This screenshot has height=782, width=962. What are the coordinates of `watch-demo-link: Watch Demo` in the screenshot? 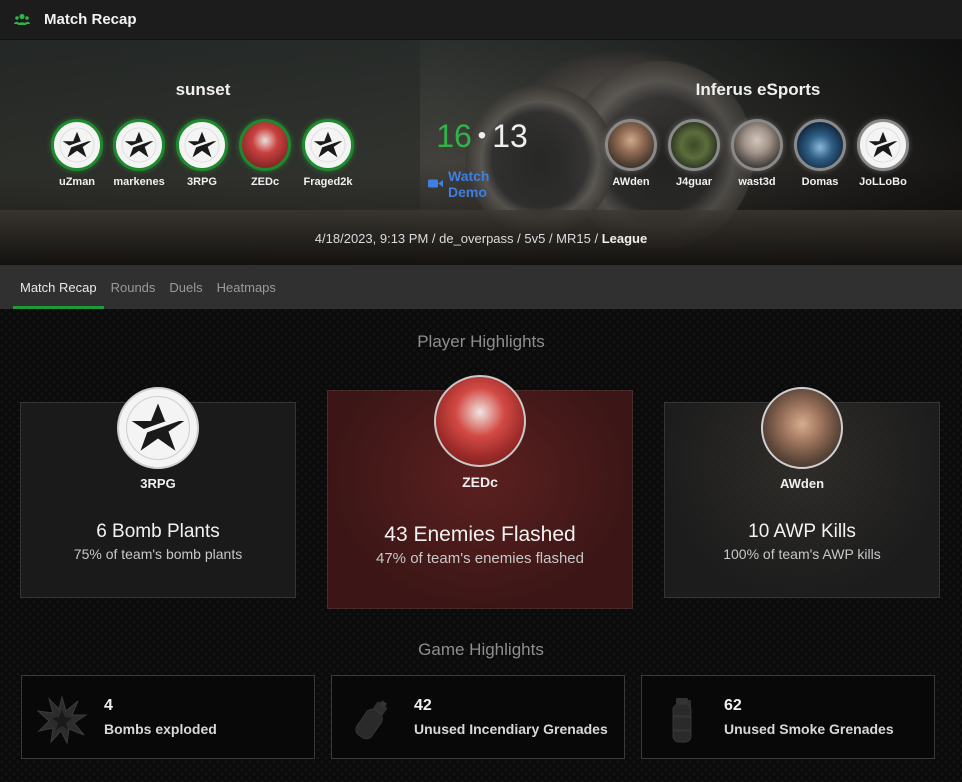 It's located at (480, 184).